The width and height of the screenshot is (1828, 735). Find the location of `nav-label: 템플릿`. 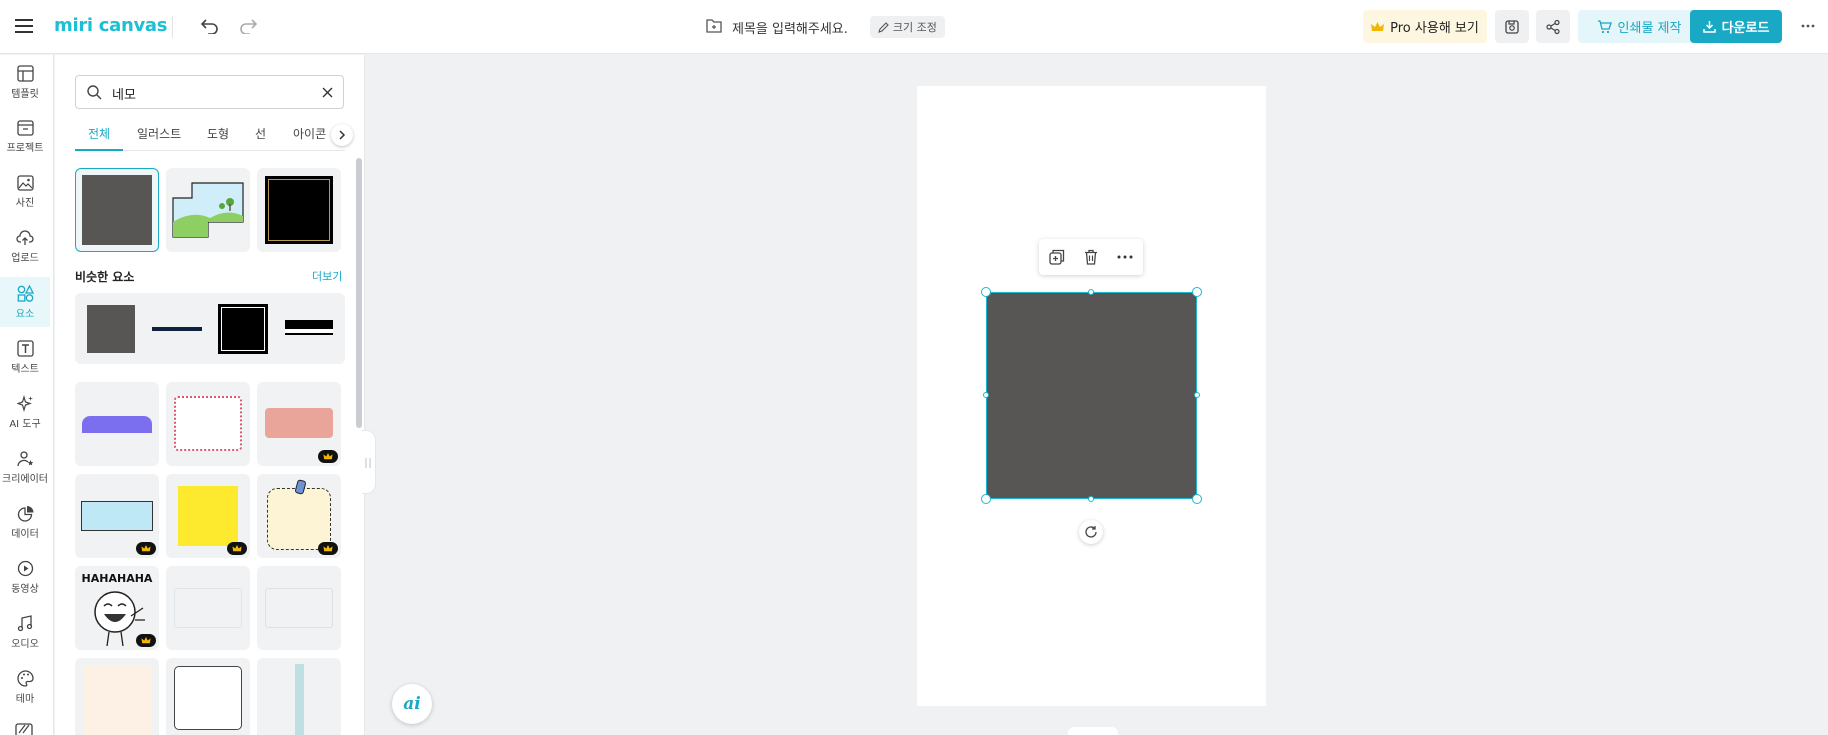

nav-label: 템플릿 is located at coordinates (25, 94).